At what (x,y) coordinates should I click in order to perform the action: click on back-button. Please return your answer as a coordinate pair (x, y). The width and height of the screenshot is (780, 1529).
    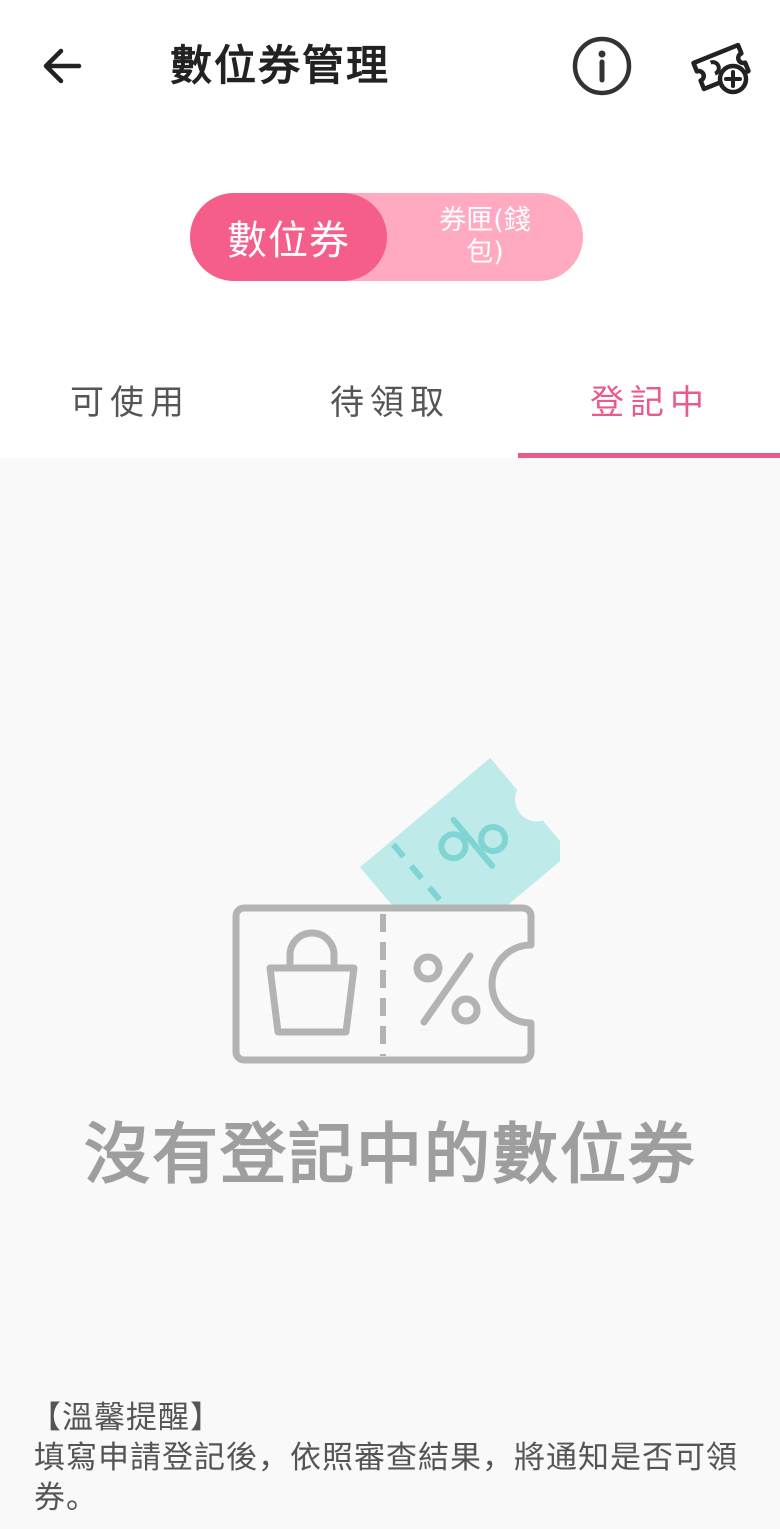
    Looking at the image, I should click on (62, 66).